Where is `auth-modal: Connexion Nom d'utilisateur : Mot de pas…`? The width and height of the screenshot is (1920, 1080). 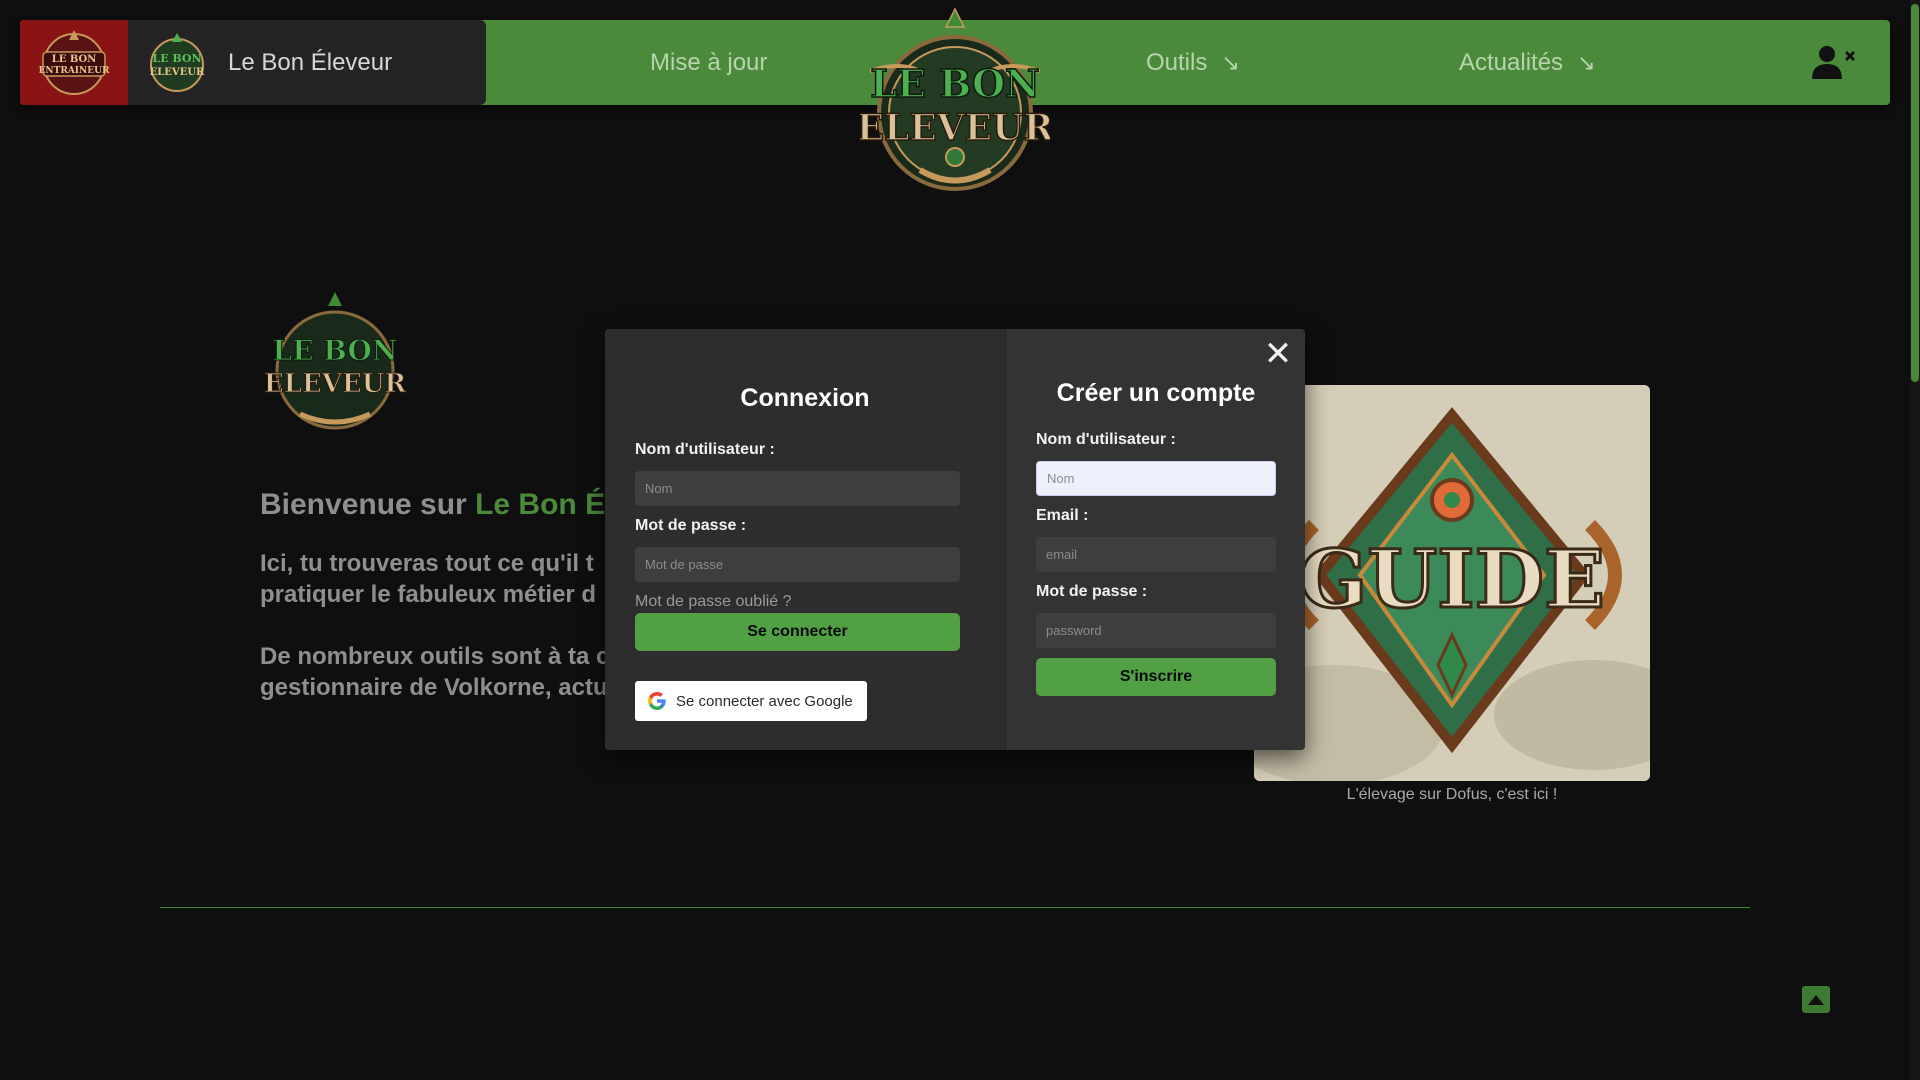
auth-modal: Connexion Nom d'utilisateur : Mot de pas… is located at coordinates (955, 539).